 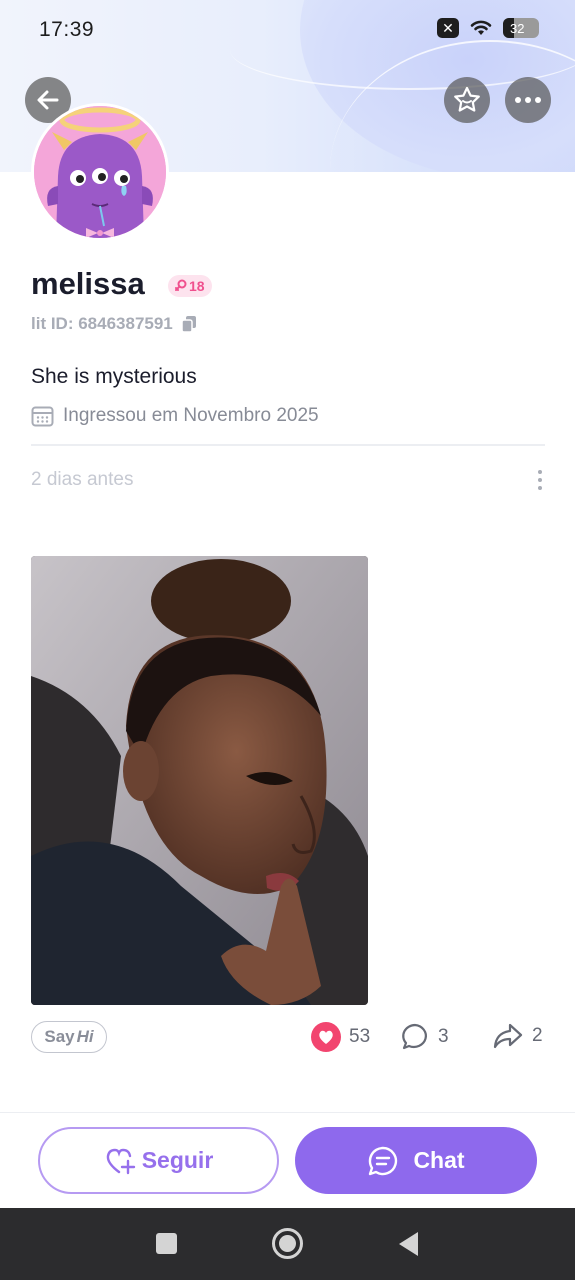 What do you see at coordinates (177, 1160) in the screenshot?
I see `follow-label: Seguir` at bounding box center [177, 1160].